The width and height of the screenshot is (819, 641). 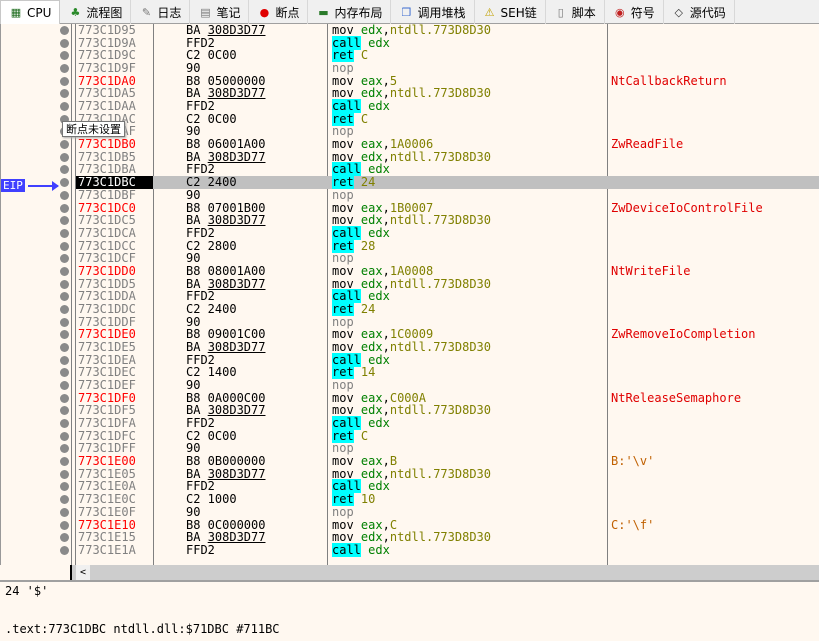 I want to click on tab-seh: ⚠ SEH链, so click(x=510, y=12).